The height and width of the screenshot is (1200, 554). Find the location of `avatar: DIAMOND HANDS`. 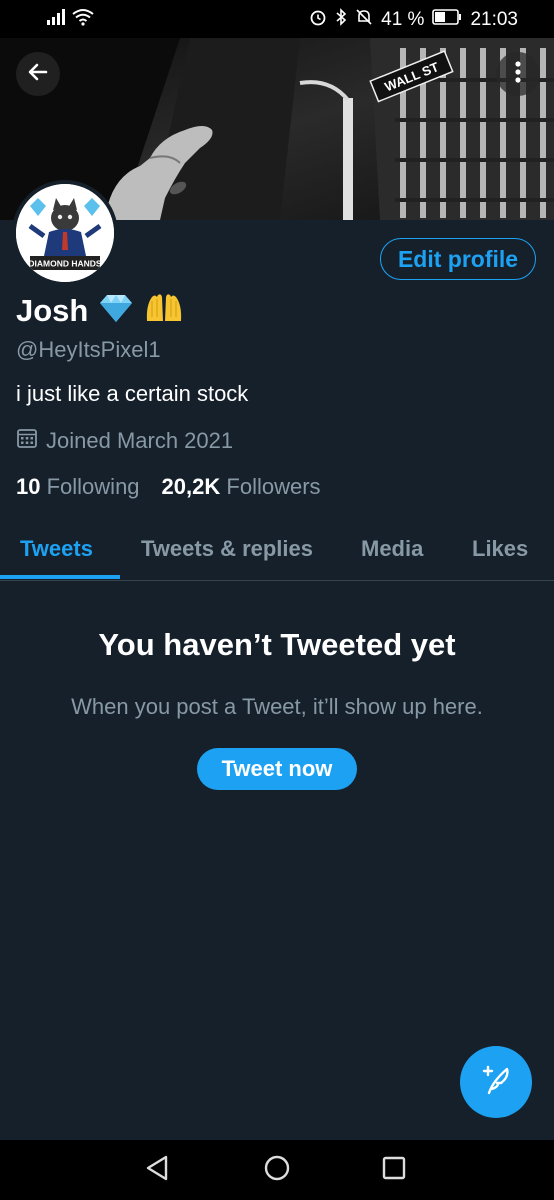

avatar: DIAMOND HANDS is located at coordinates (65, 233).